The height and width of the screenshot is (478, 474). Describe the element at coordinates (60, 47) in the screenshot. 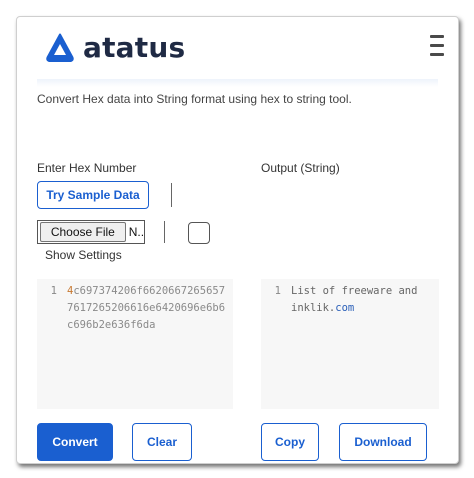

I see `atatus-logo-icon` at that location.